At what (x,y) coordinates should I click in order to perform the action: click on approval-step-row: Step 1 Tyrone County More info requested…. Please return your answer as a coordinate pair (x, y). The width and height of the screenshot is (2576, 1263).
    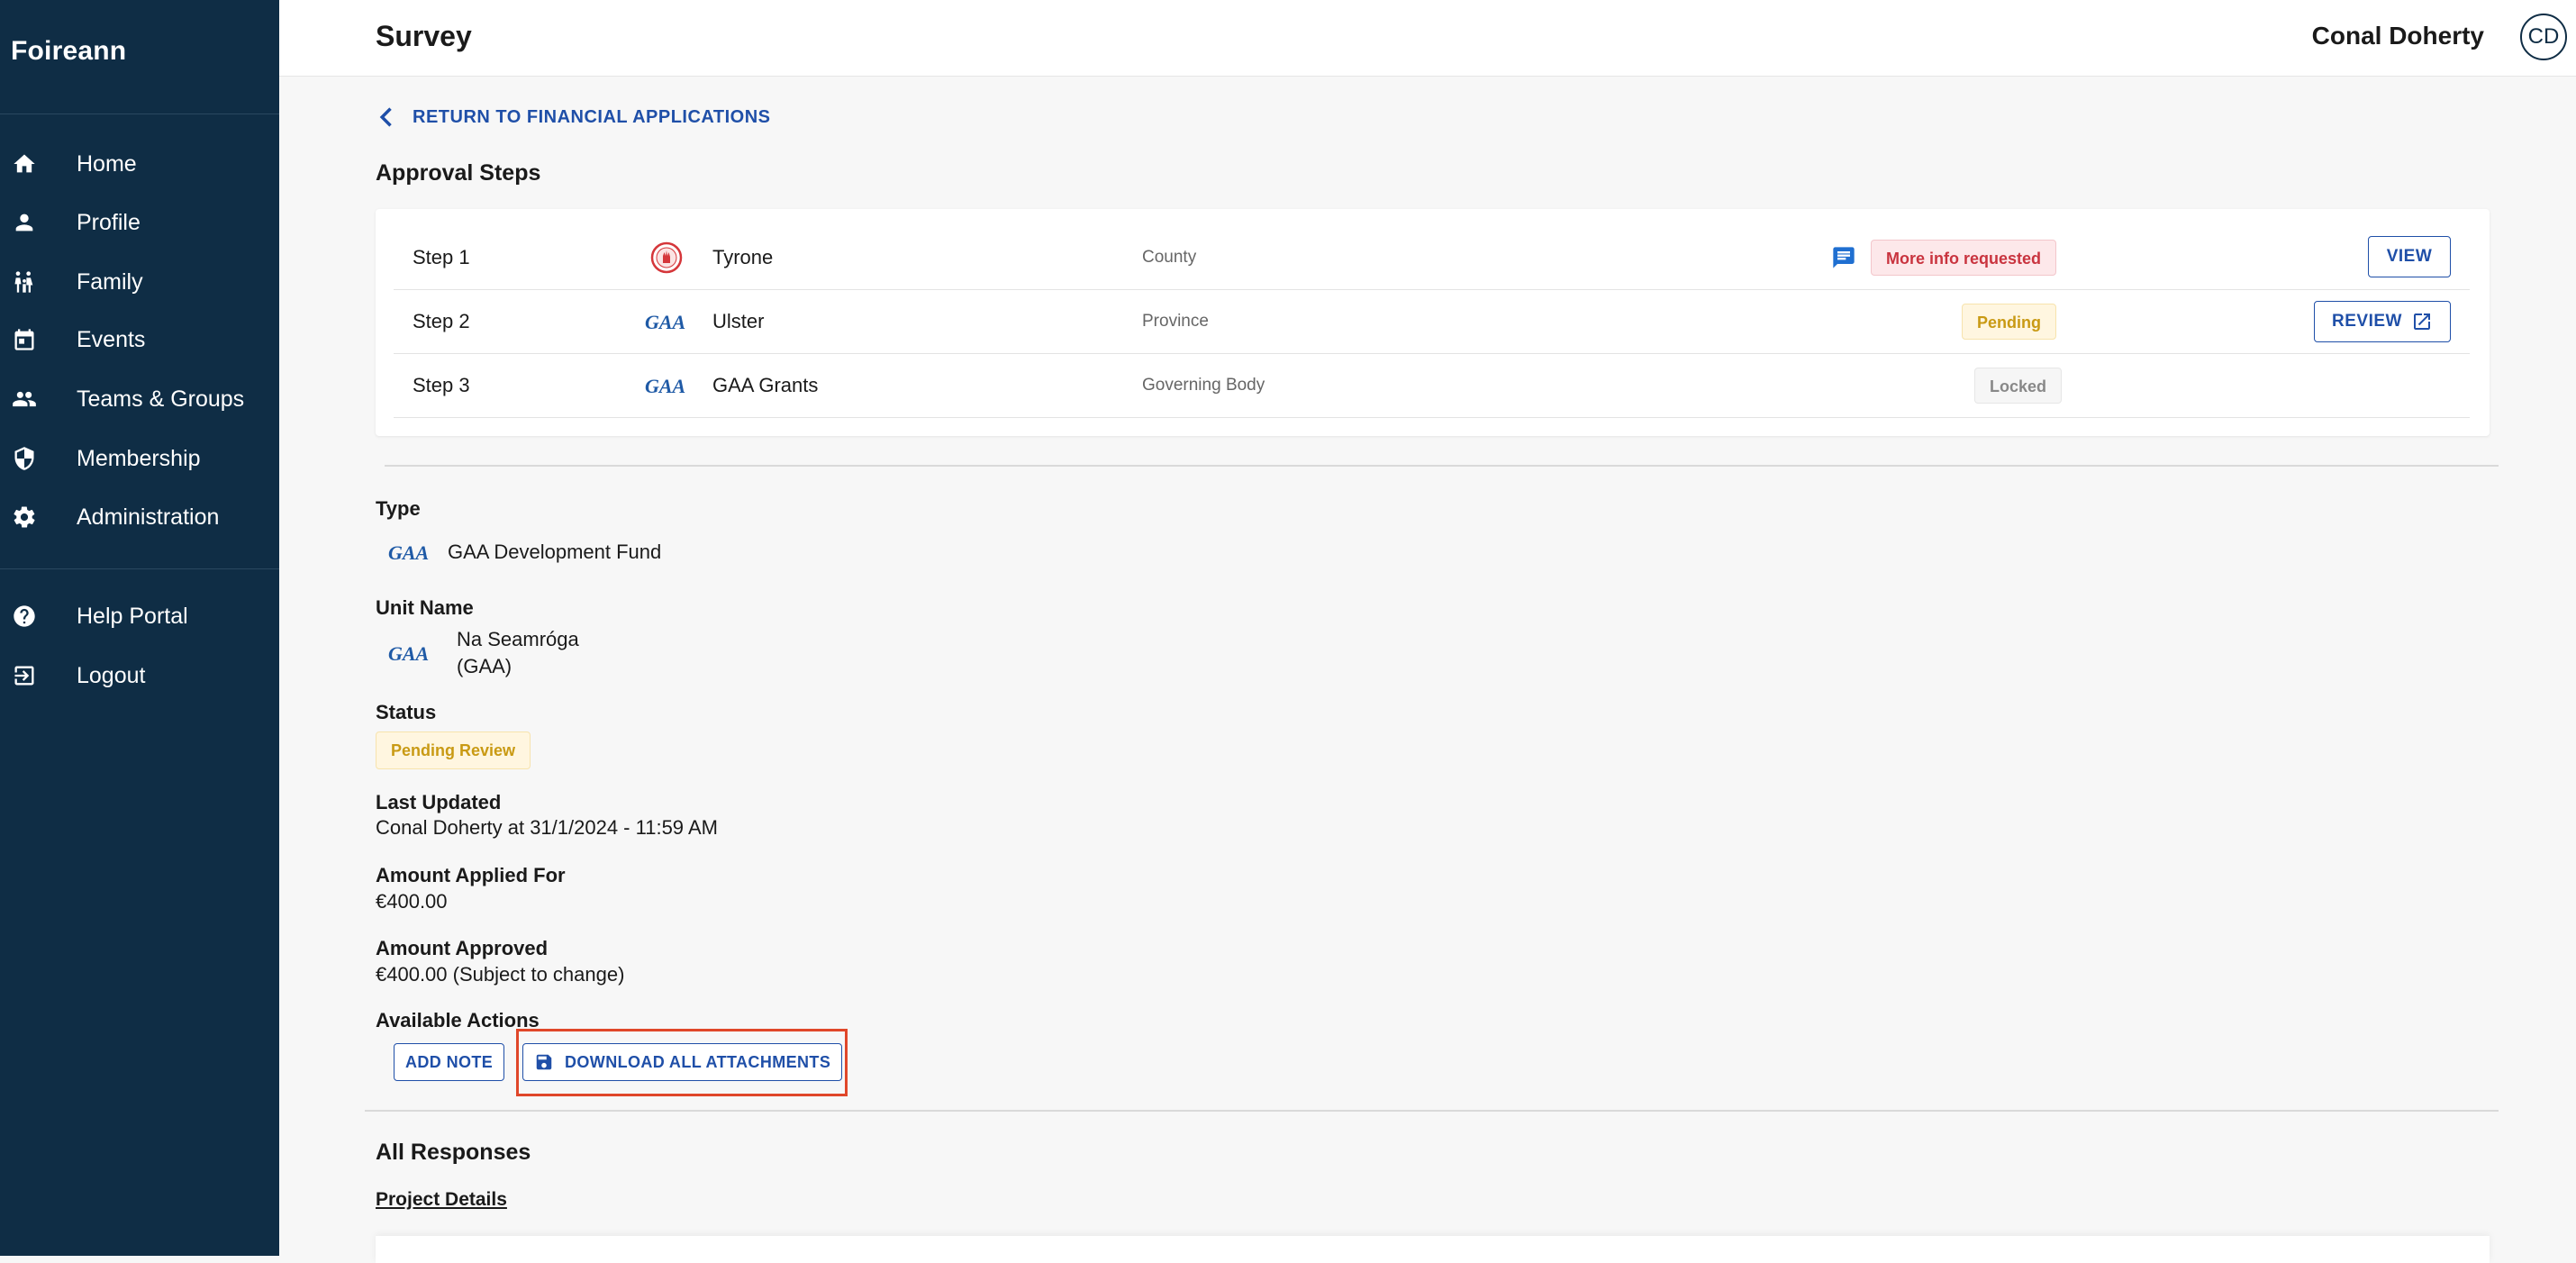
    Looking at the image, I should click on (1432, 258).